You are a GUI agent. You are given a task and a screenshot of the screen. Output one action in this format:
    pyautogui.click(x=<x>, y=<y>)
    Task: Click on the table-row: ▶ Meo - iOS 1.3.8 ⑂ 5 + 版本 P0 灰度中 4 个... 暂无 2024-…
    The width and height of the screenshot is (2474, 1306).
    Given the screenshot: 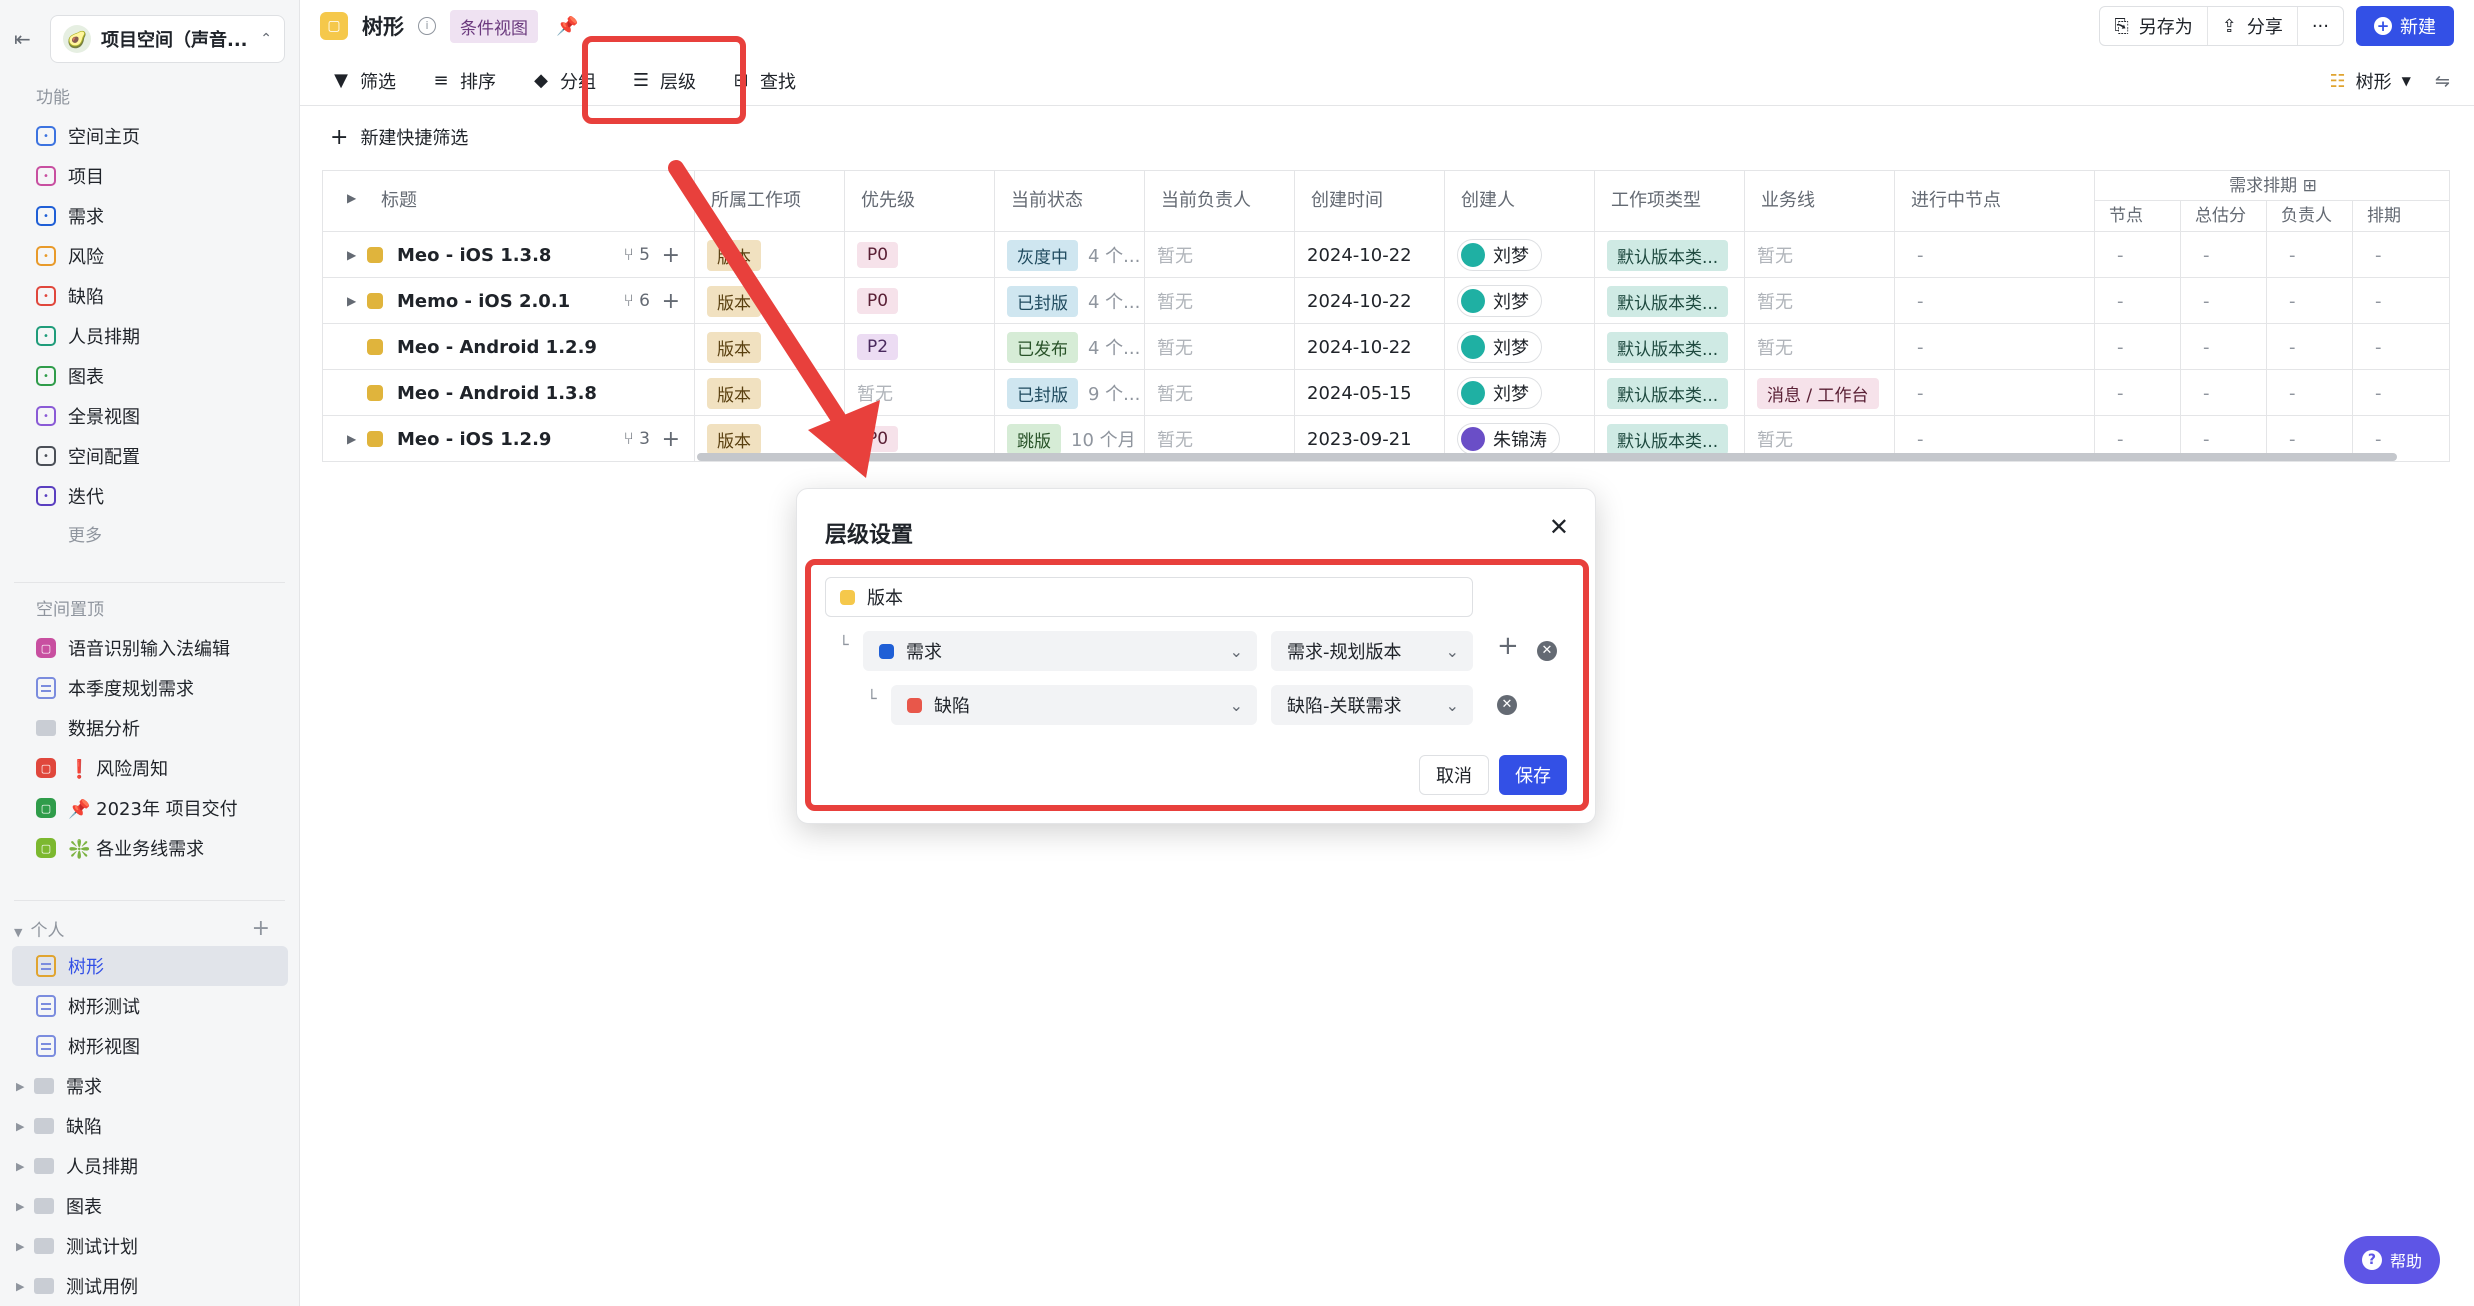 What is the action you would take?
    pyautogui.click(x=1386, y=254)
    